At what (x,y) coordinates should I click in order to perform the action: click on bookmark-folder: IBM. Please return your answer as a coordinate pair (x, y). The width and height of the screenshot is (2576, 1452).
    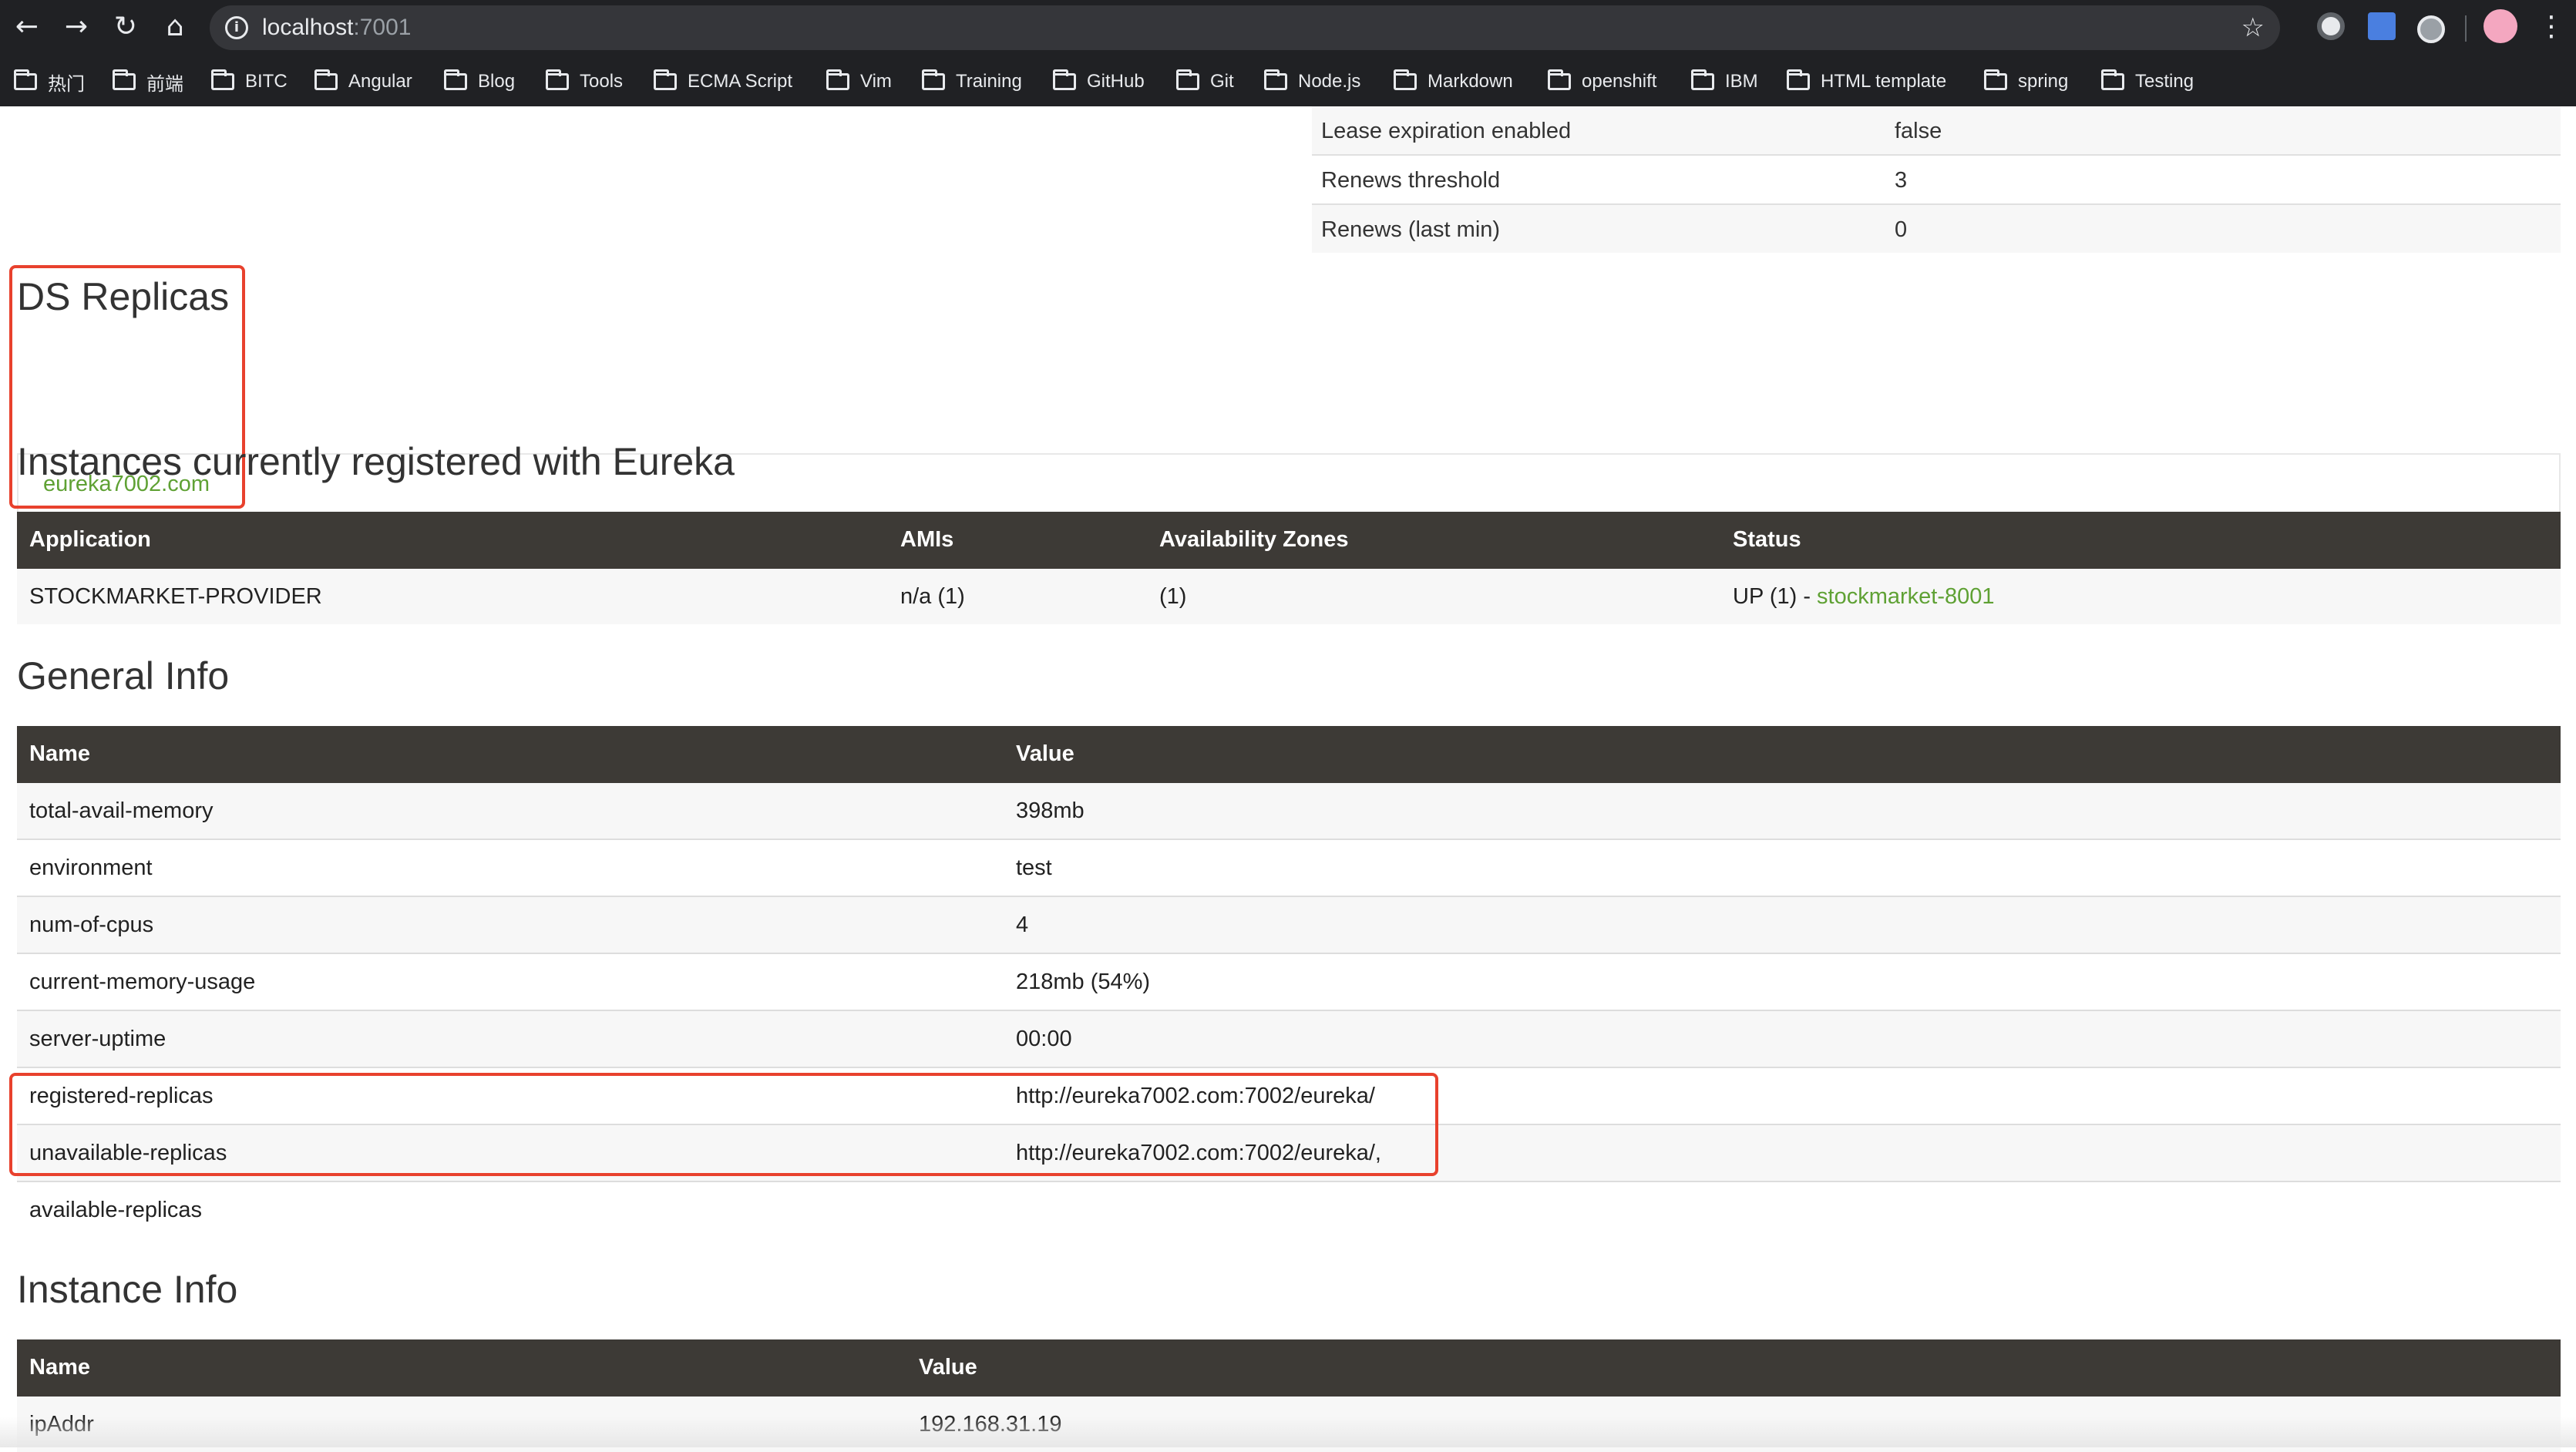
    Looking at the image, I should click on (1724, 81).